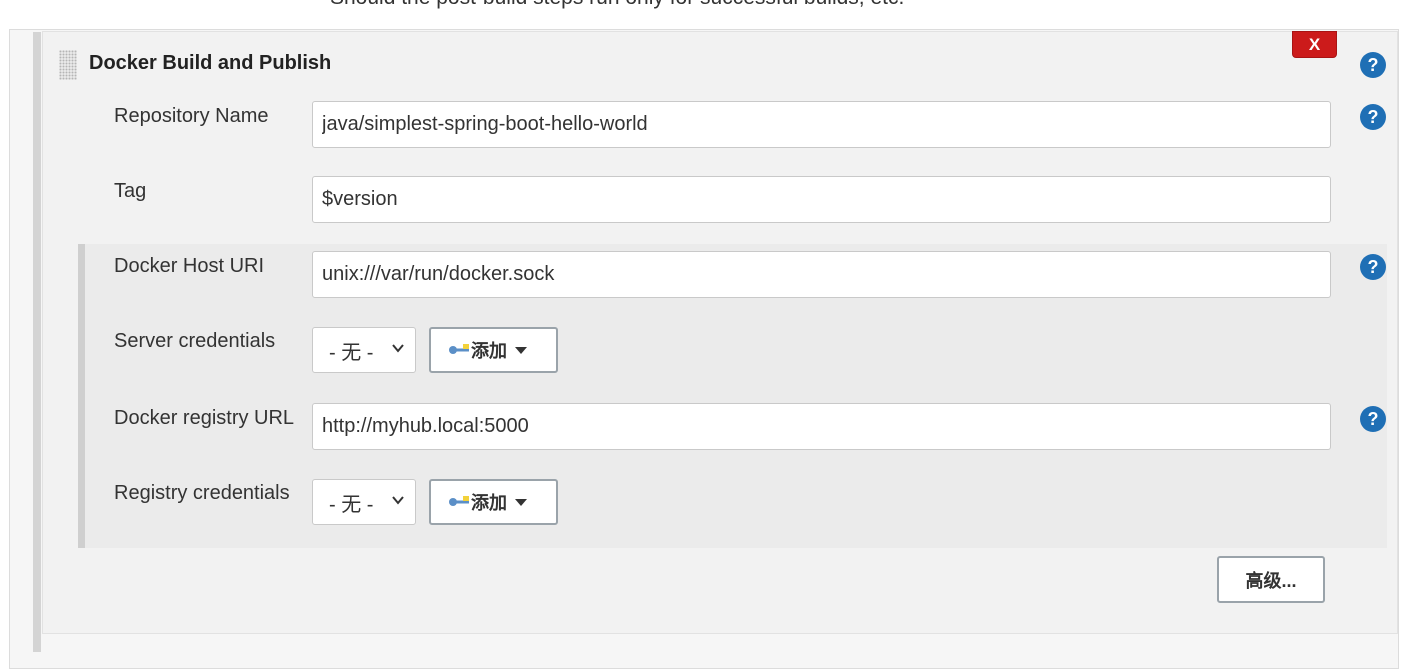 This screenshot has height=669, width=1411. I want to click on docker-host-uri-input, so click(821, 274).